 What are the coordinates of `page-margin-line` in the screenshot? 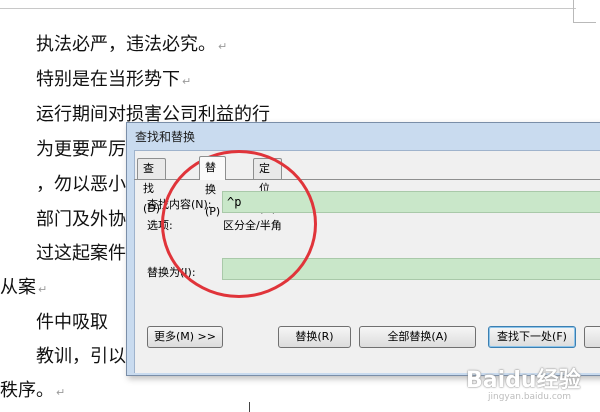 It's located at (288, 8).